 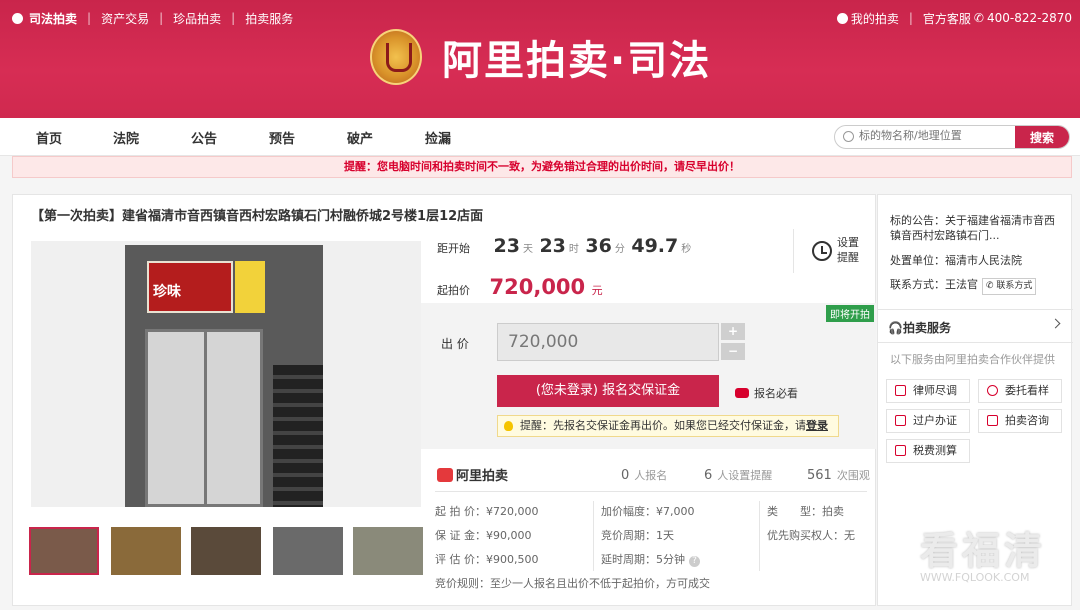 What do you see at coordinates (834, 251) in the screenshot?
I see `set-reminder-button: 设置提醒` at bounding box center [834, 251].